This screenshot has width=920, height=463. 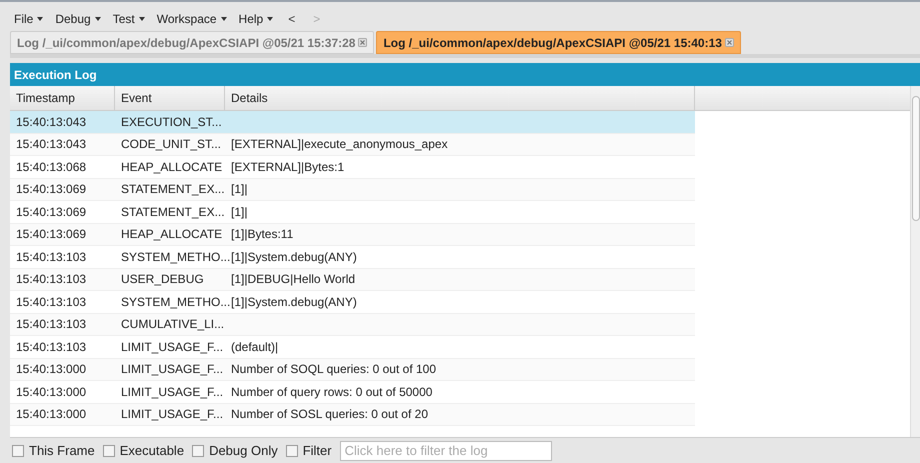 I want to click on column-header: Event, so click(x=170, y=98).